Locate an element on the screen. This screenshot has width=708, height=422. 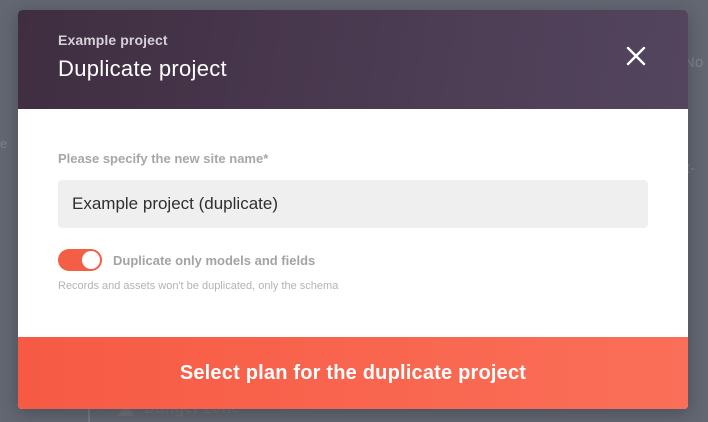
close-button is located at coordinates (636, 56).